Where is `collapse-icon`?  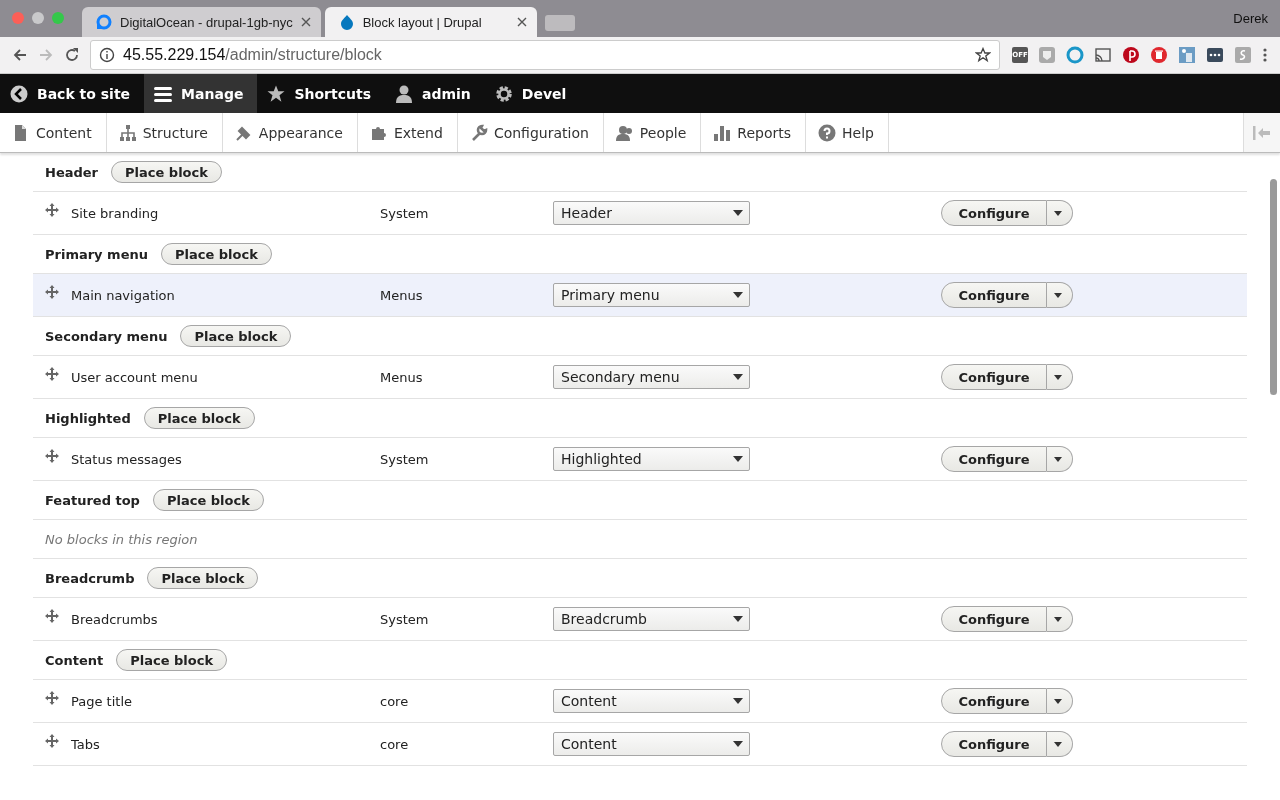 collapse-icon is located at coordinates (1262, 132).